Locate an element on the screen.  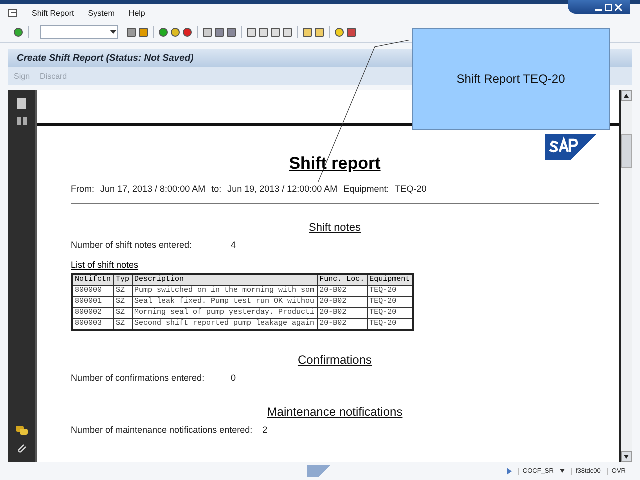
scroll-up-icon is located at coordinates (626, 96).